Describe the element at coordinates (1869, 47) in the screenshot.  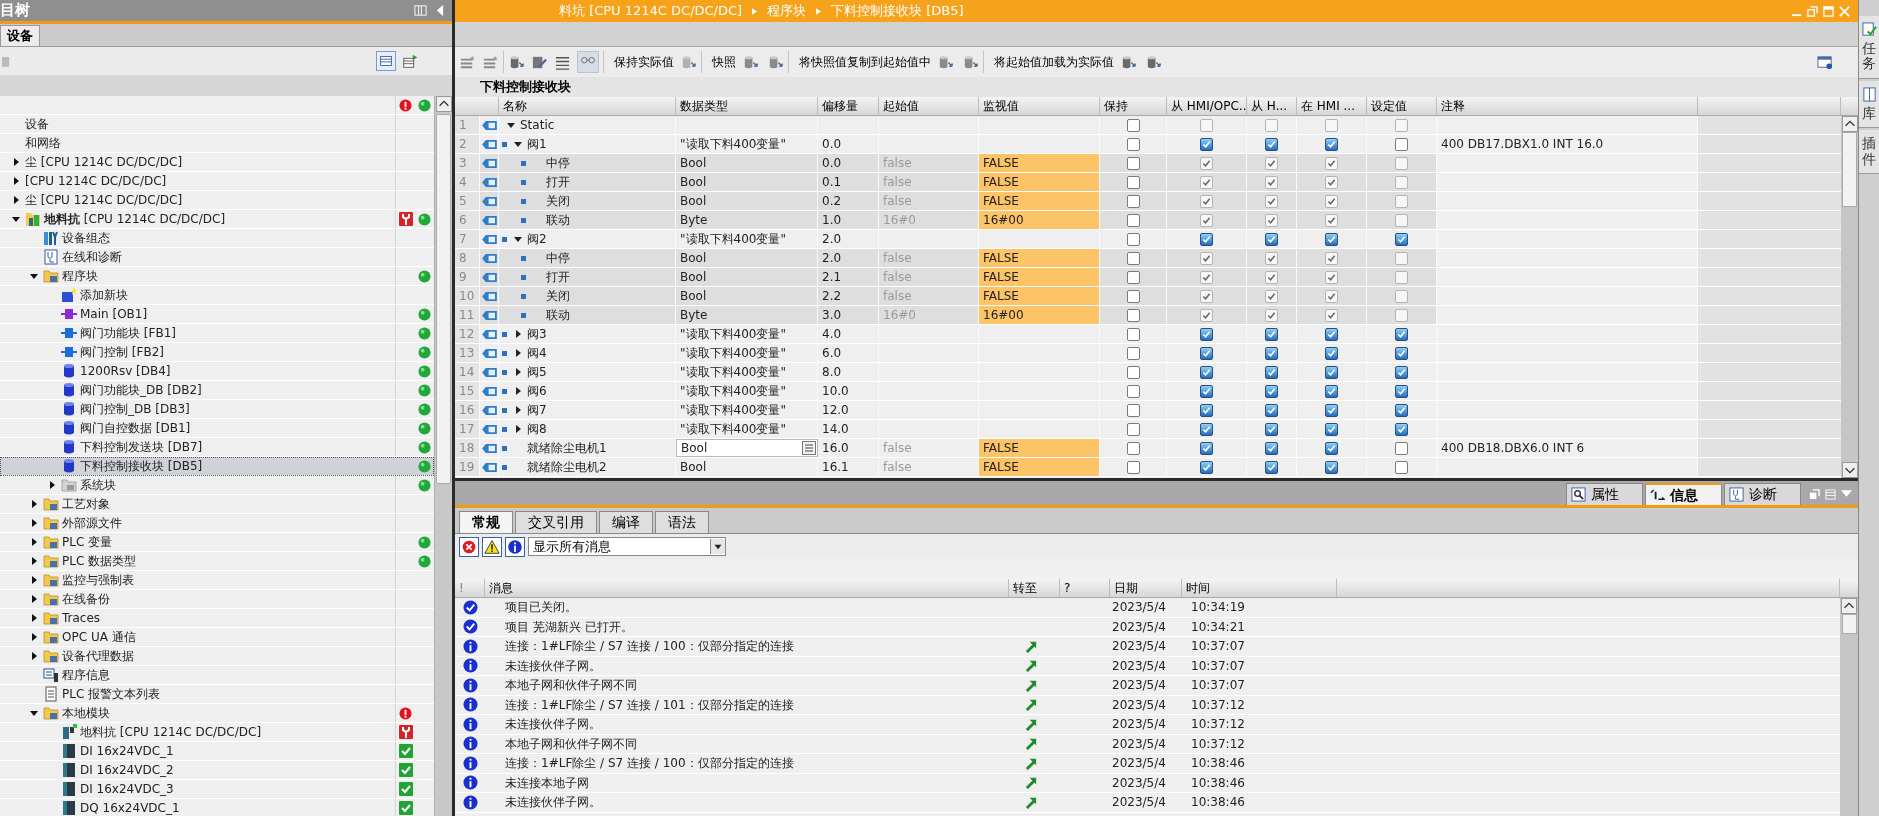
I see `side-tab: 任务` at that location.